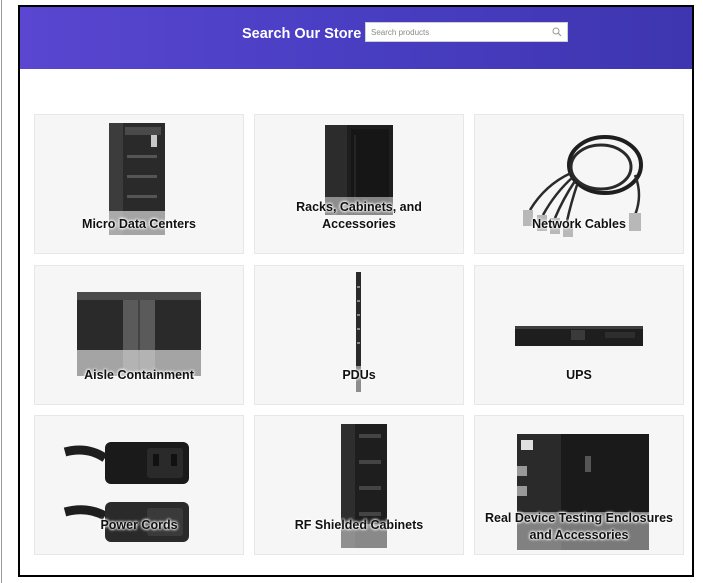 The height and width of the screenshot is (583, 703). I want to click on store-header: Search Our Store, so click(356, 38).